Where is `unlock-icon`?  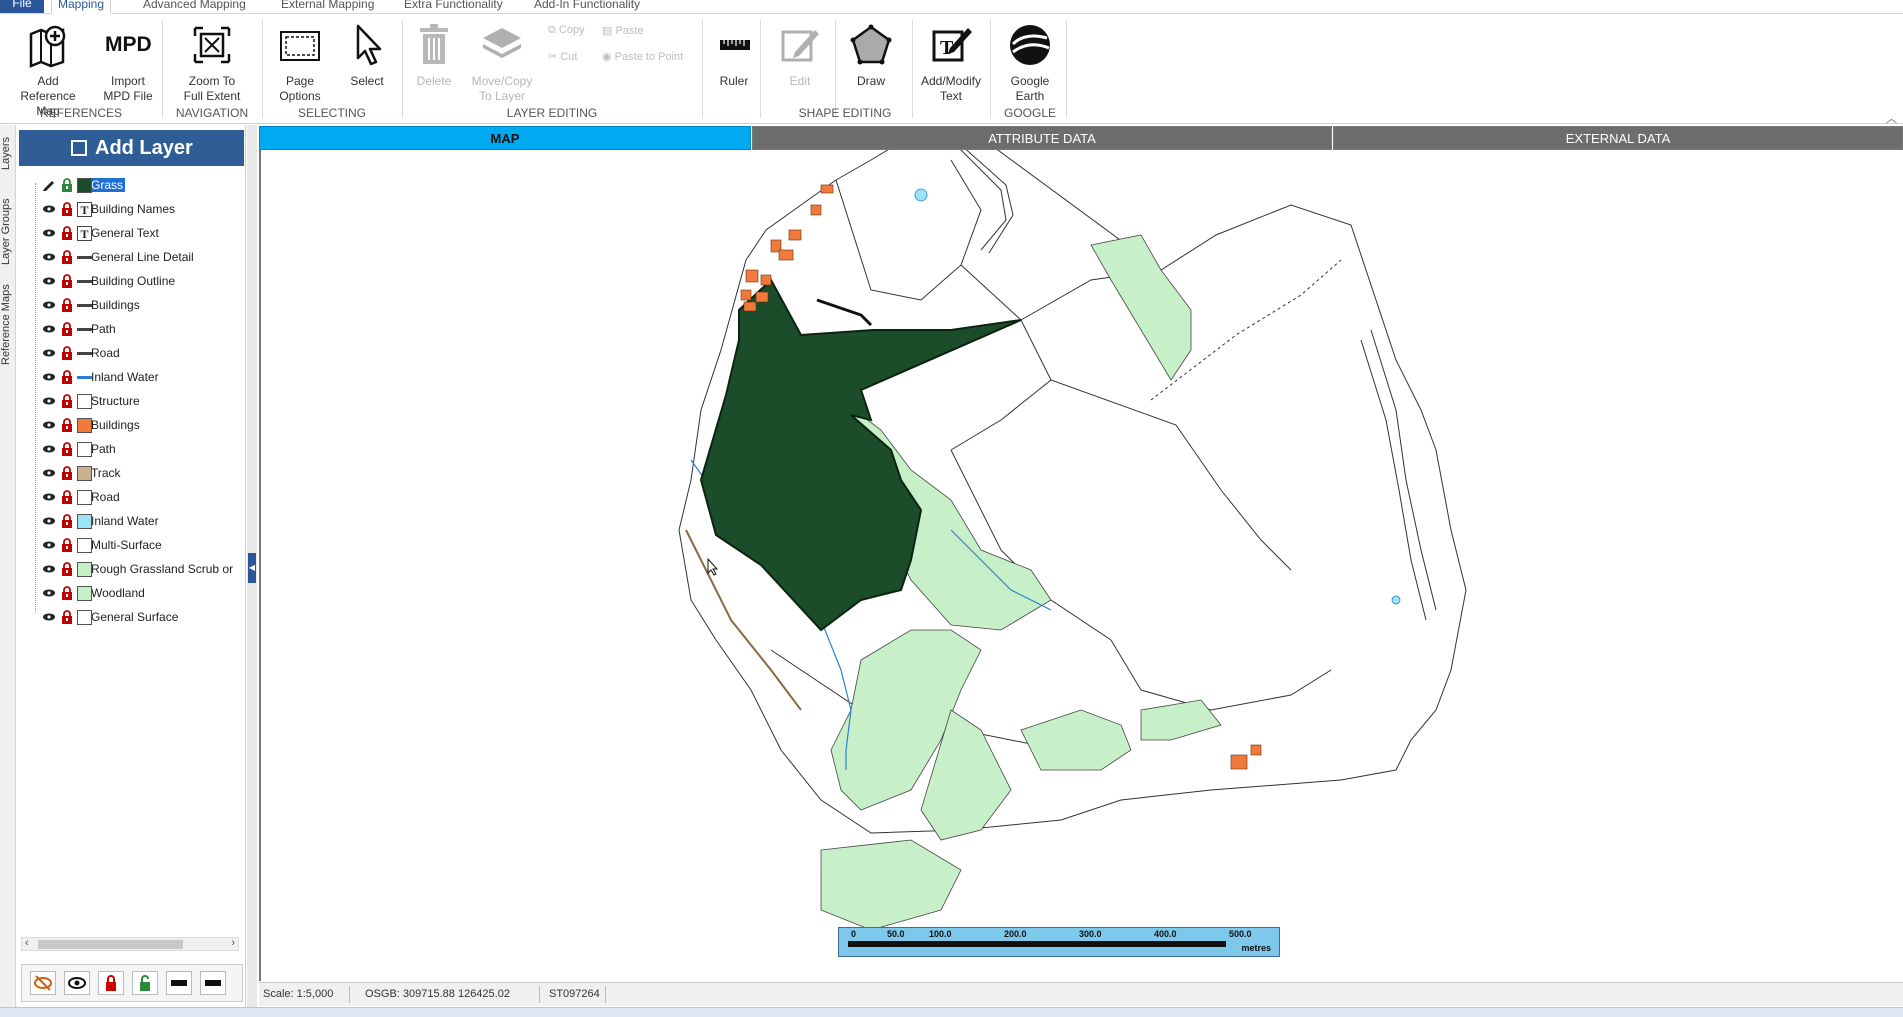
unlock-icon is located at coordinates (67, 185).